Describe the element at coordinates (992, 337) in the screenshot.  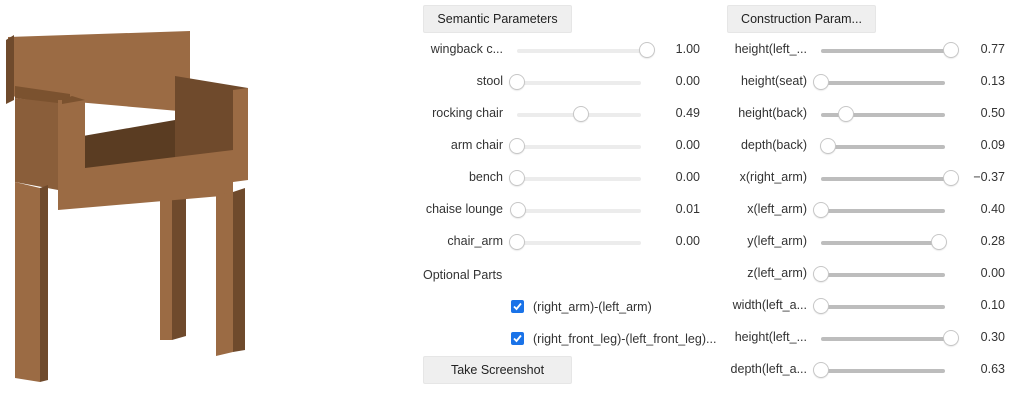
I see `slider-value: 0.30` at that location.